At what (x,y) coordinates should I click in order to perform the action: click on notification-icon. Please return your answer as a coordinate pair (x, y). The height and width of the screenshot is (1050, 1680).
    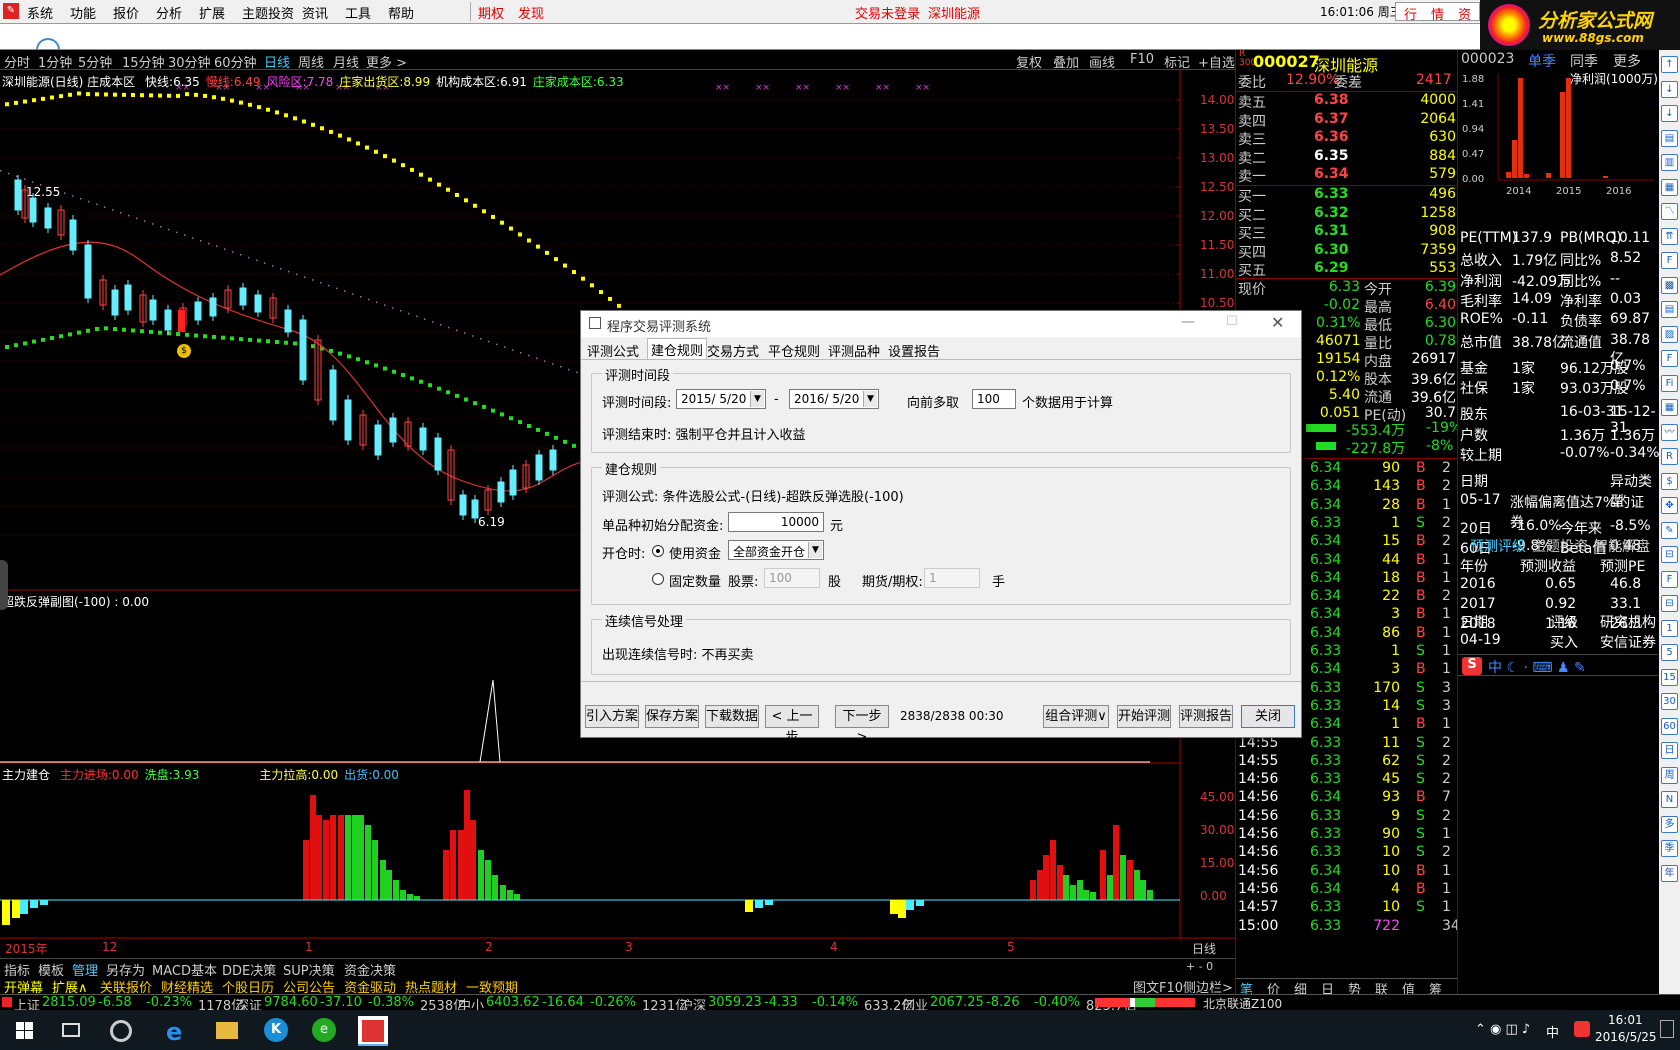
    Looking at the image, I should click on (1667, 1029).